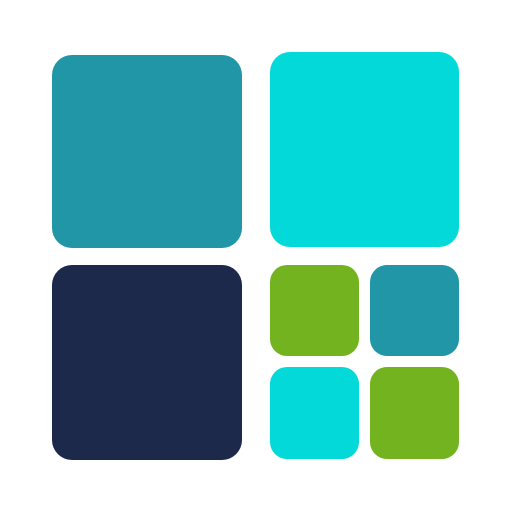 This screenshot has width=512, height=512. I want to click on tile-large-top-right, so click(364, 149).